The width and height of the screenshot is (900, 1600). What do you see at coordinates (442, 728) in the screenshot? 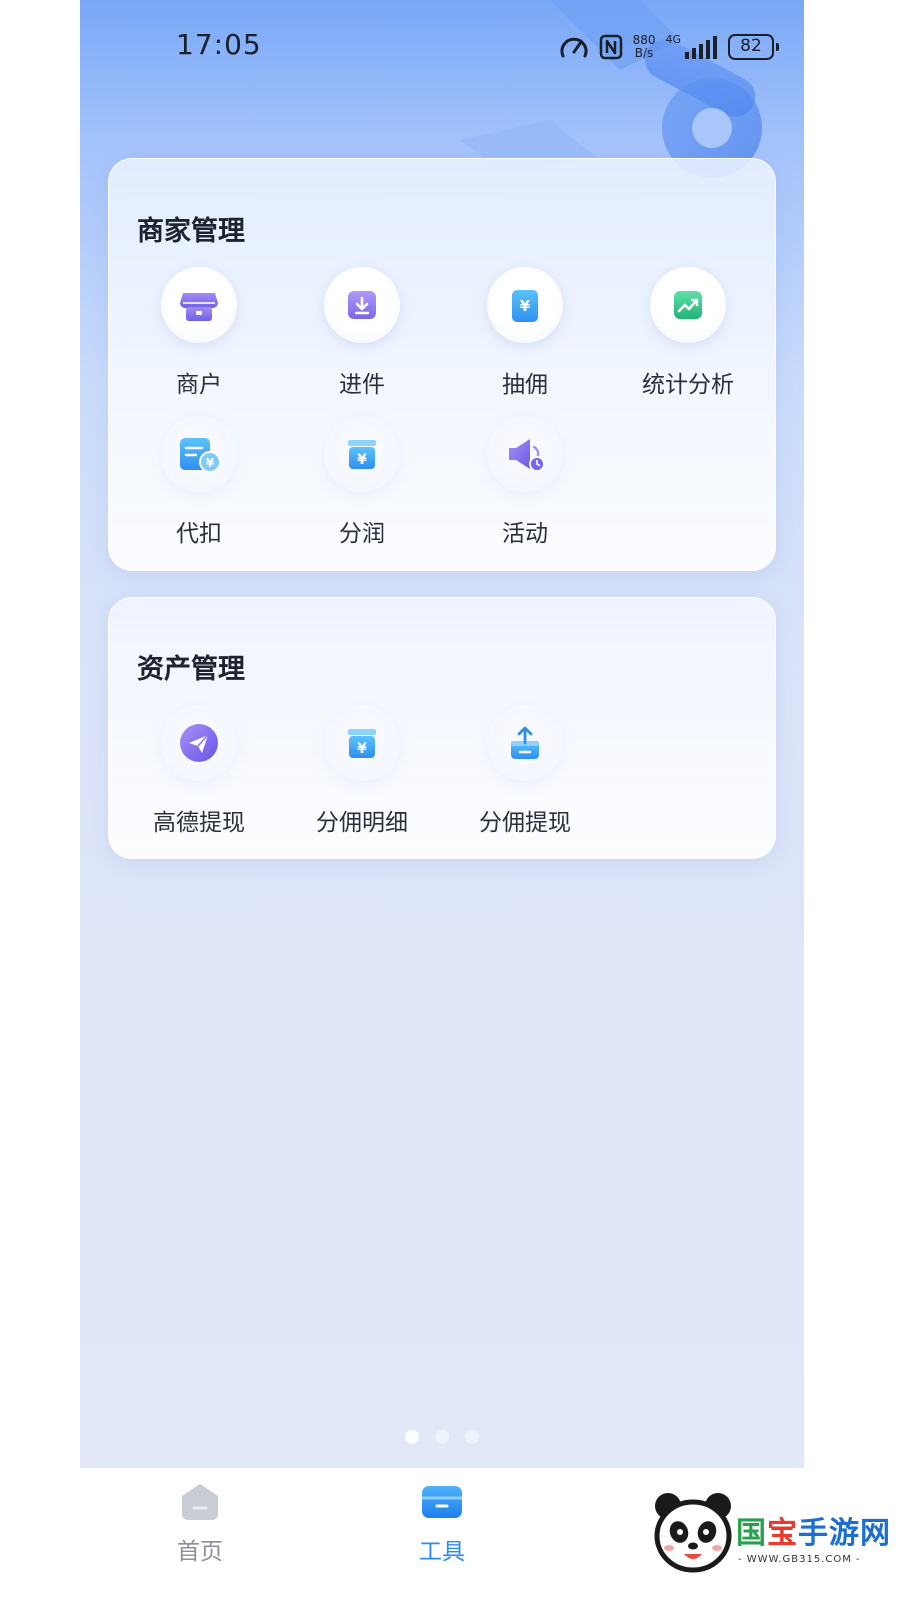
I see `asset-management-card: 资产管理 高德提现 ¥ 分佣明细 分佣提现` at bounding box center [442, 728].